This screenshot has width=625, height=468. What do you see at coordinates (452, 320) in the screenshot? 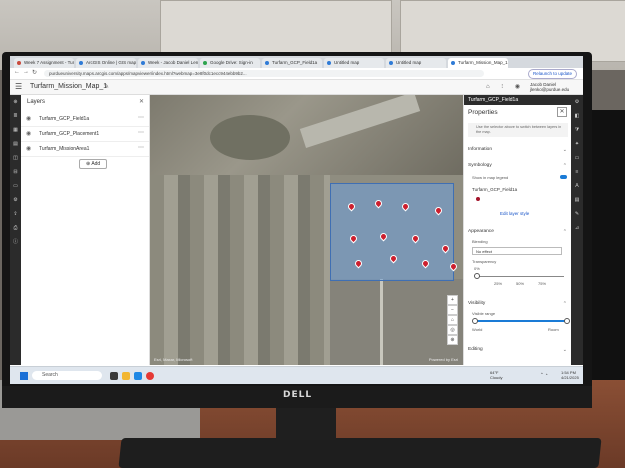
I see `home-button: ⌂` at bounding box center [452, 320].